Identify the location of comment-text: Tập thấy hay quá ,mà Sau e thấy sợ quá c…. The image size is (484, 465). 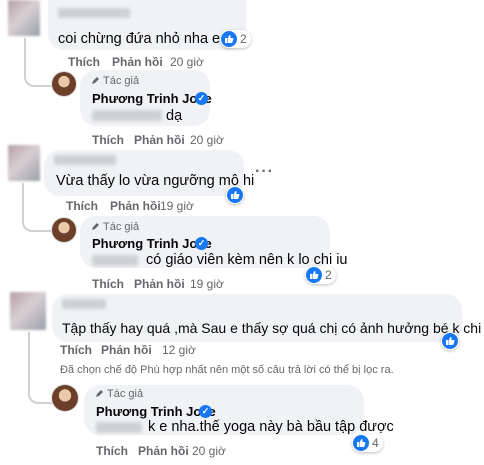
(272, 328).